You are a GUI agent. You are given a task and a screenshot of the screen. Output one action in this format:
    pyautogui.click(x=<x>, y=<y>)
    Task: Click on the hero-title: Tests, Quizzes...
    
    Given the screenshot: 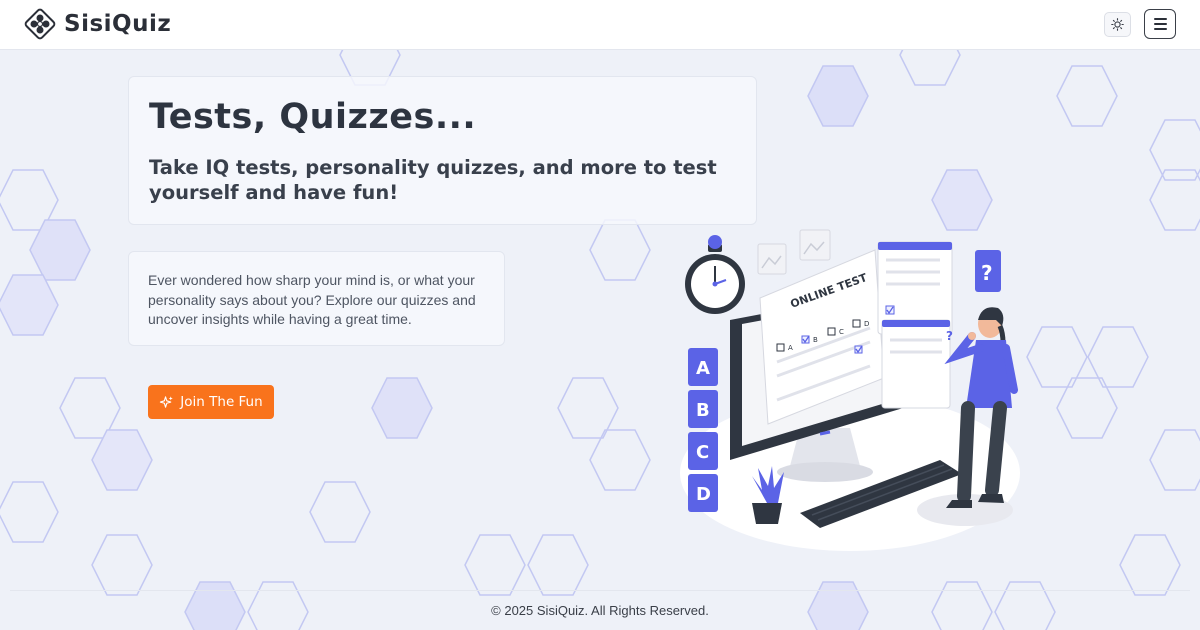 What is the action you would take?
    pyautogui.click(x=313, y=117)
    